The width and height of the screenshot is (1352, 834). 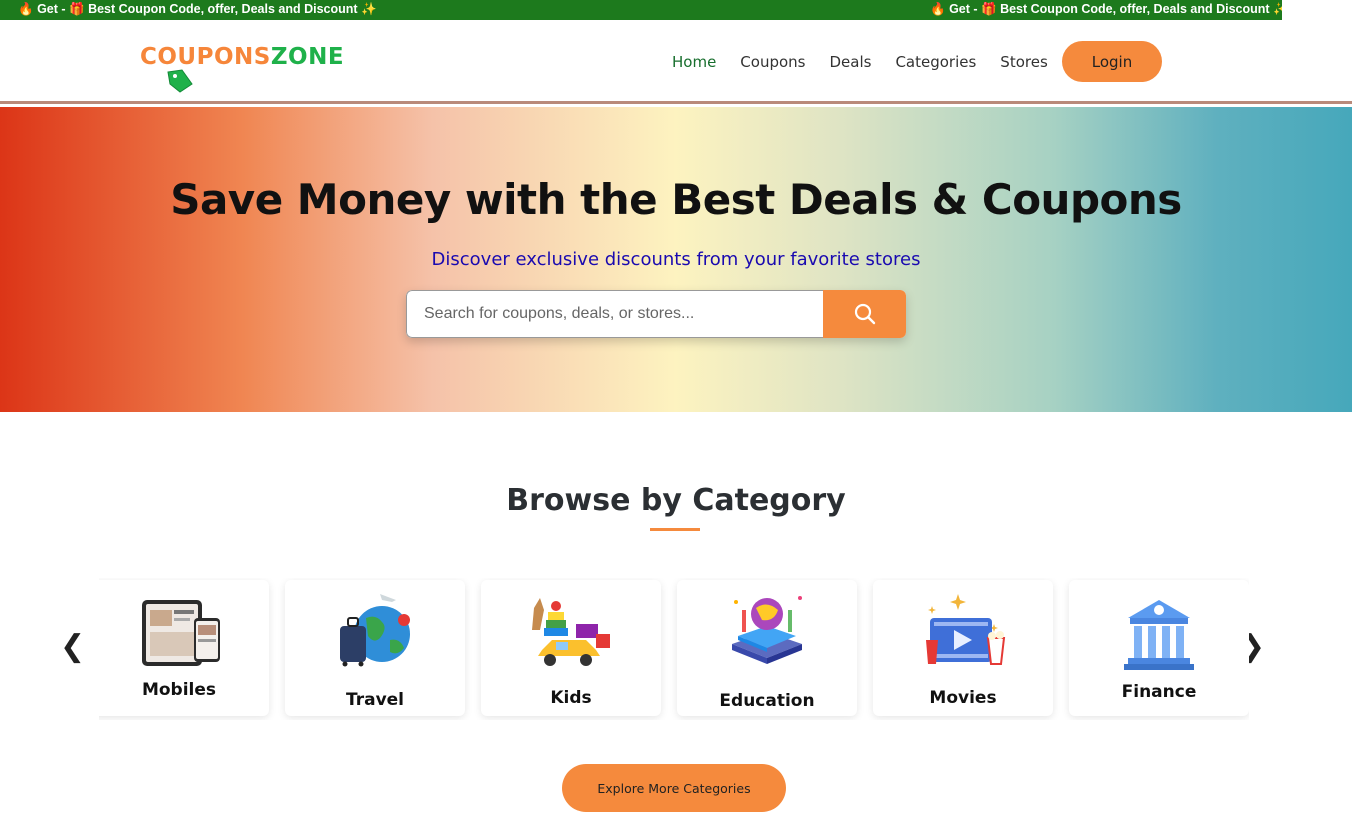 I want to click on hero-title: Save Money with the Best Deals & Coupons, so click(x=676, y=199).